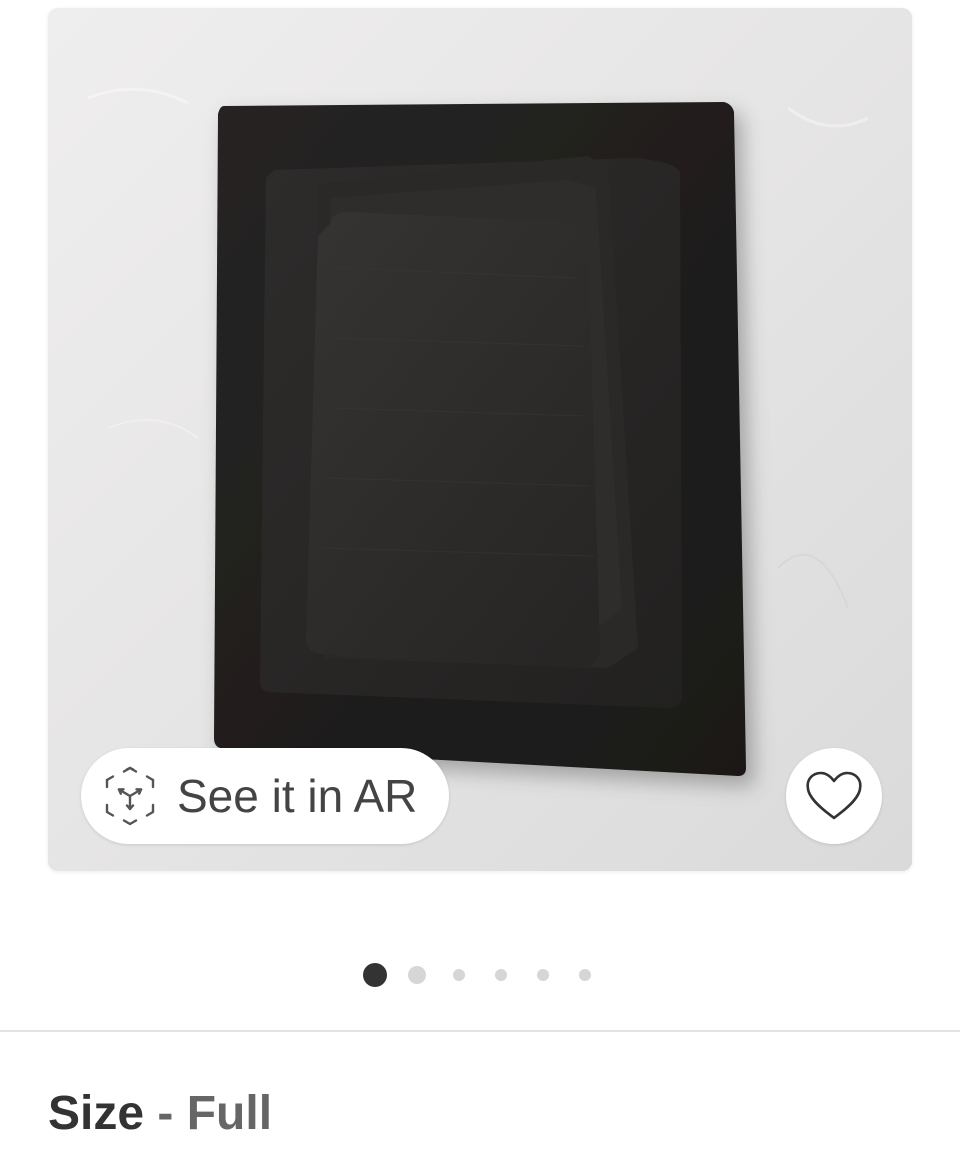 The height and width of the screenshot is (1171, 960). What do you see at coordinates (130, 796) in the screenshot?
I see `ar-cube-icon` at bounding box center [130, 796].